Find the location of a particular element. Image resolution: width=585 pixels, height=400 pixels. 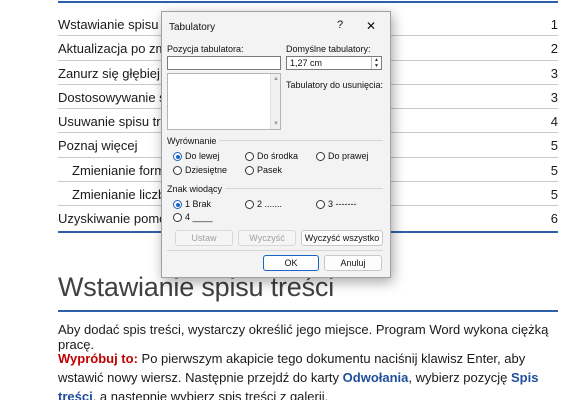

spin-down-icon: ▼ is located at coordinates (376, 66).